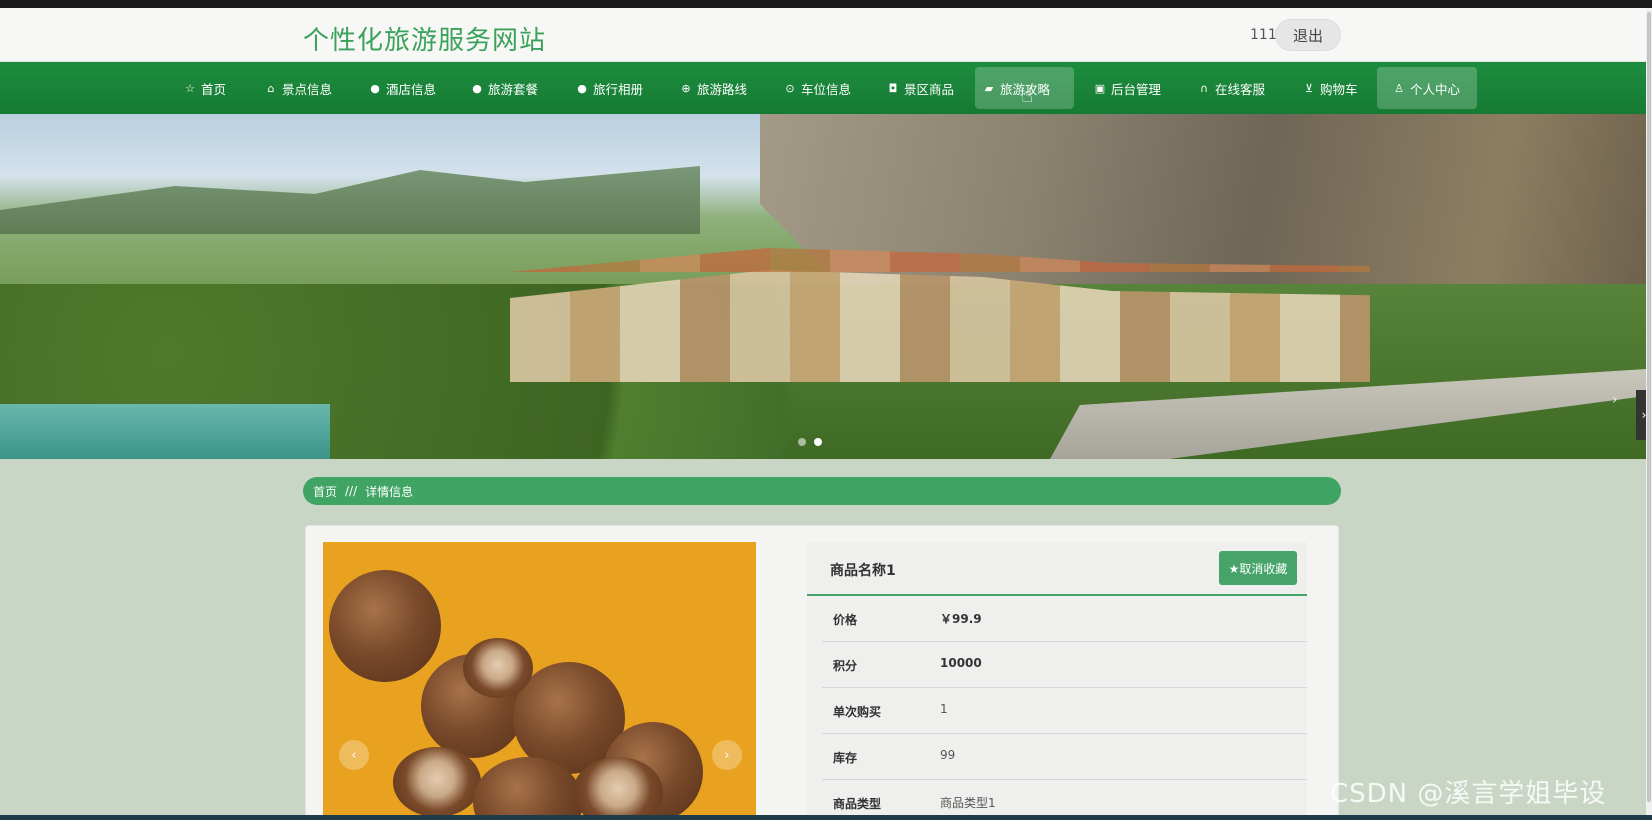 Image resolution: width=1652 pixels, height=820 pixels. I want to click on watermark: CSDN @溪言学姐毕设, so click(1468, 794).